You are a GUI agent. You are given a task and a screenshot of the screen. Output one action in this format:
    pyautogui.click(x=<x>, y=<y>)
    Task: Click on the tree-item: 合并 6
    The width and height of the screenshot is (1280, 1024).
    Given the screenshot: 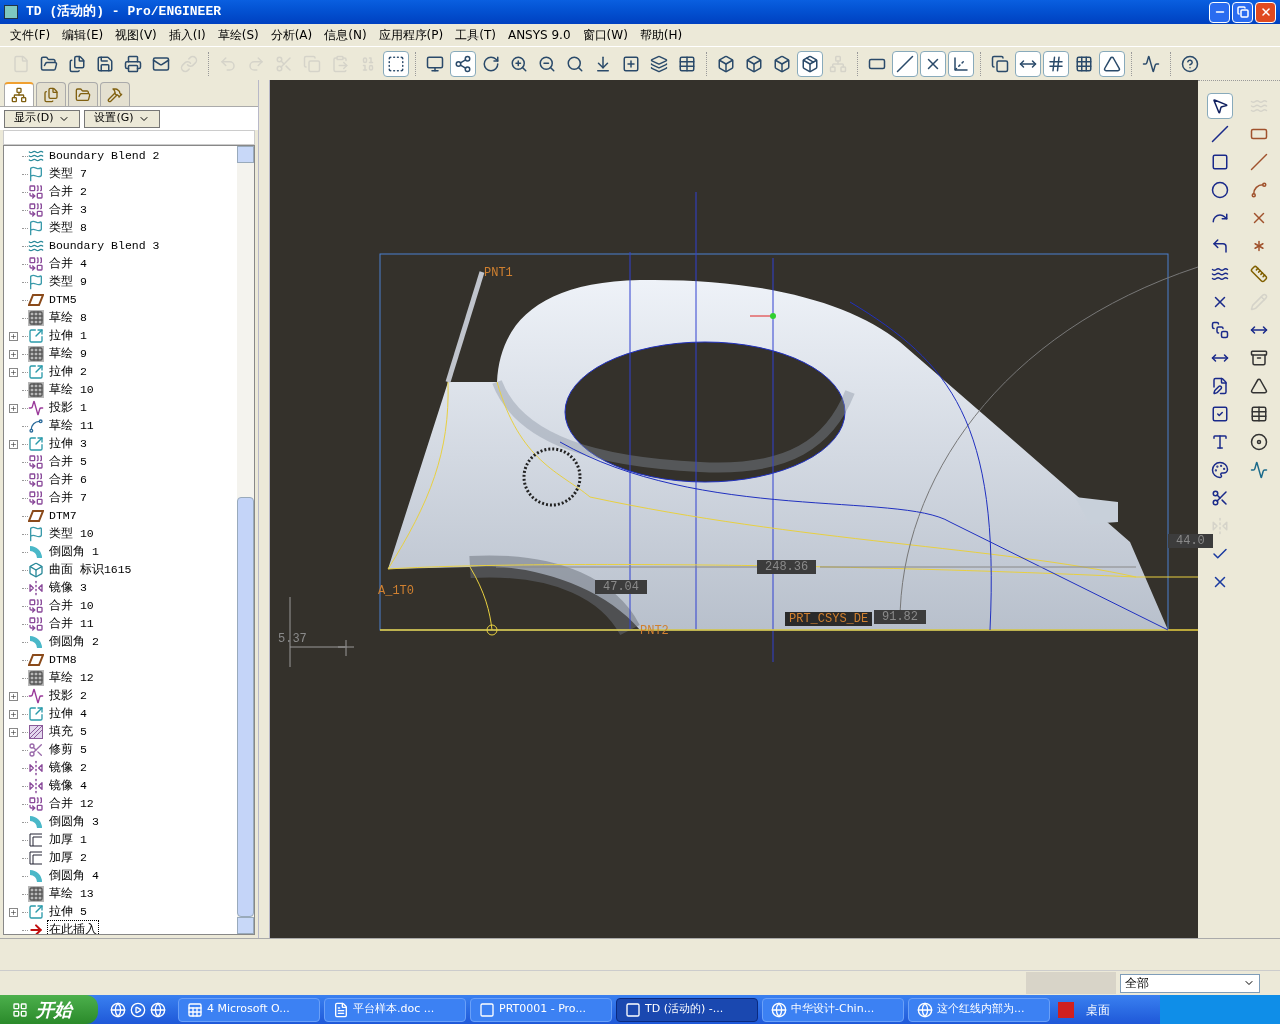 What is the action you would take?
    pyautogui.click(x=68, y=480)
    